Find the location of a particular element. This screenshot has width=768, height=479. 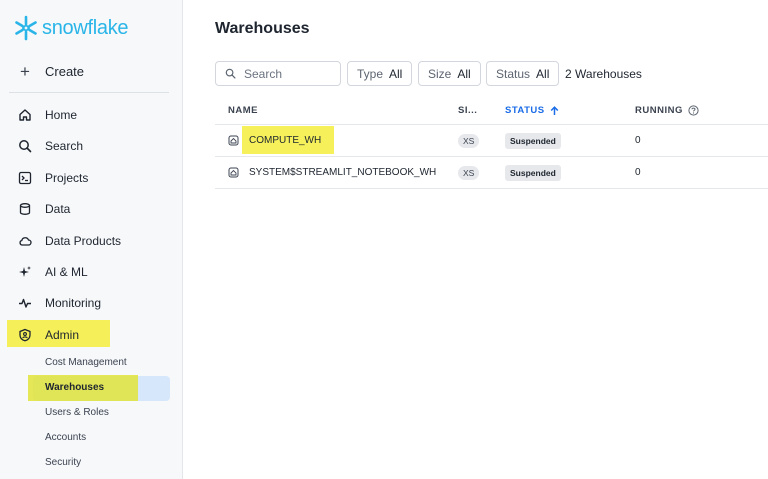

sidebar-item-projects: Projects is located at coordinates (53, 178).